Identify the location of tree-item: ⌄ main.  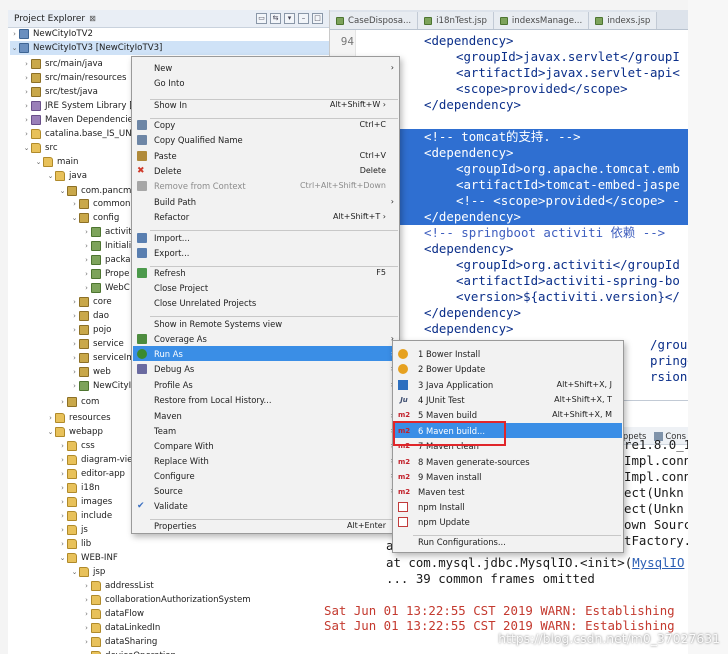
(56, 162).